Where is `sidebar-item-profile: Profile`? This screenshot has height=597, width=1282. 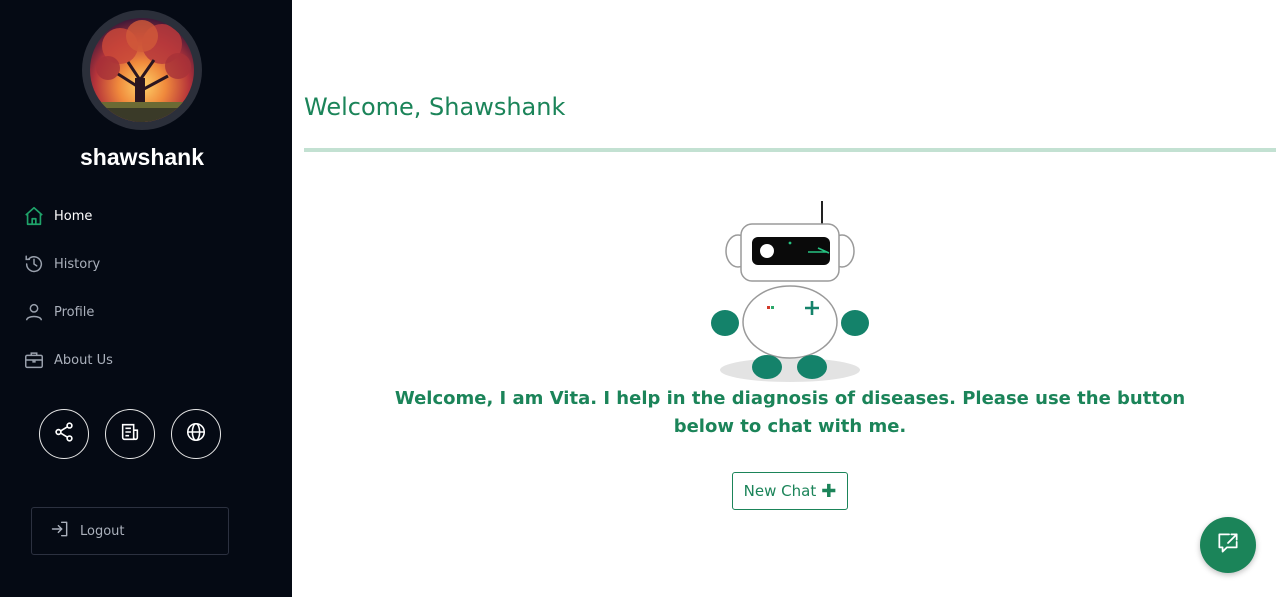 sidebar-item-profile: Profile is located at coordinates (142, 312).